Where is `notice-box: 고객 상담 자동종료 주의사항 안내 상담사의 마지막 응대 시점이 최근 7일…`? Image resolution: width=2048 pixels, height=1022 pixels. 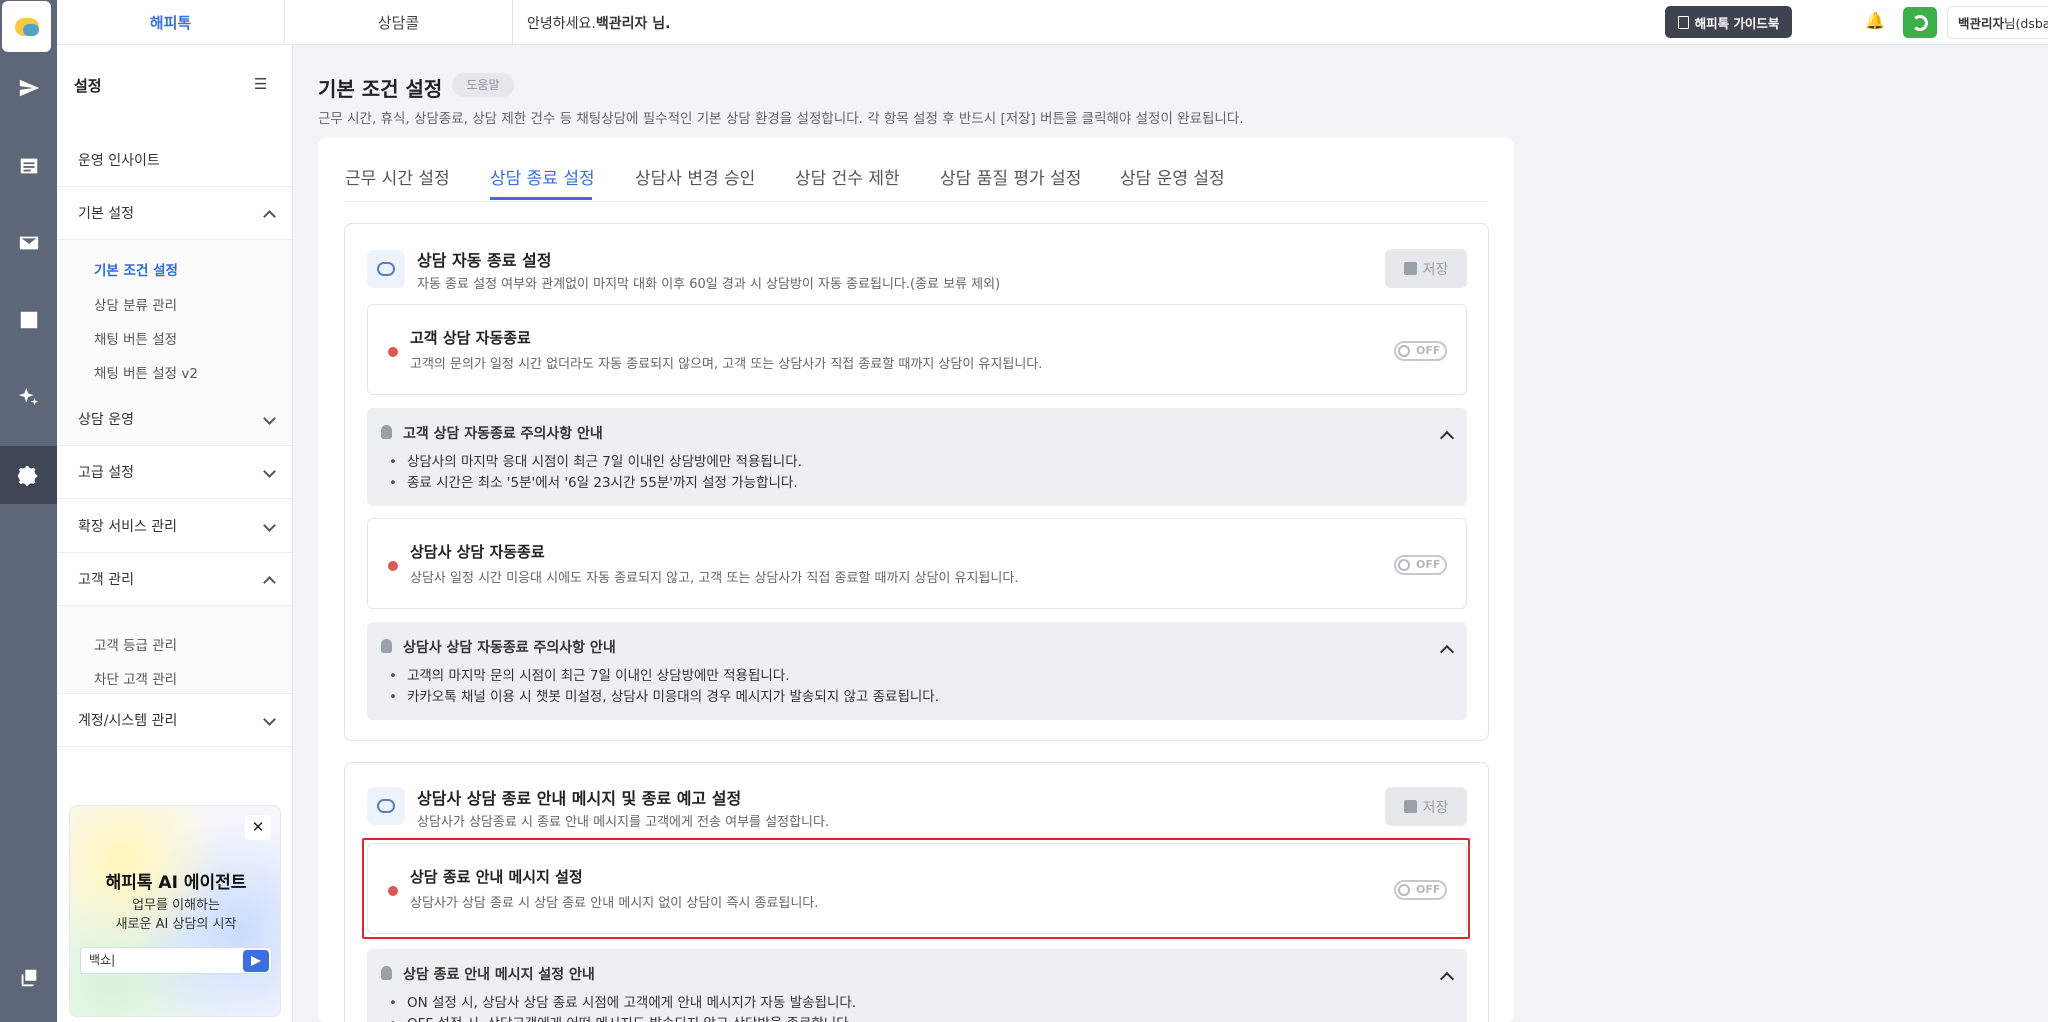
notice-box: 고객 상담 자동종료 주의사항 안내 상담사의 마지막 응대 시점이 최근 7일… is located at coordinates (917, 457).